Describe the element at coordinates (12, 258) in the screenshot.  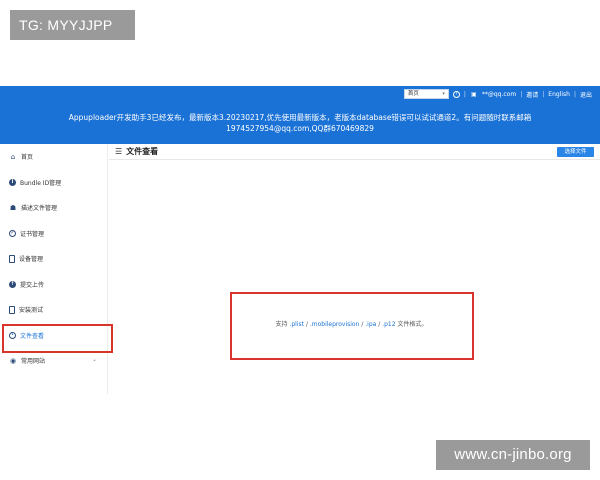
I see `phone-icon` at that location.